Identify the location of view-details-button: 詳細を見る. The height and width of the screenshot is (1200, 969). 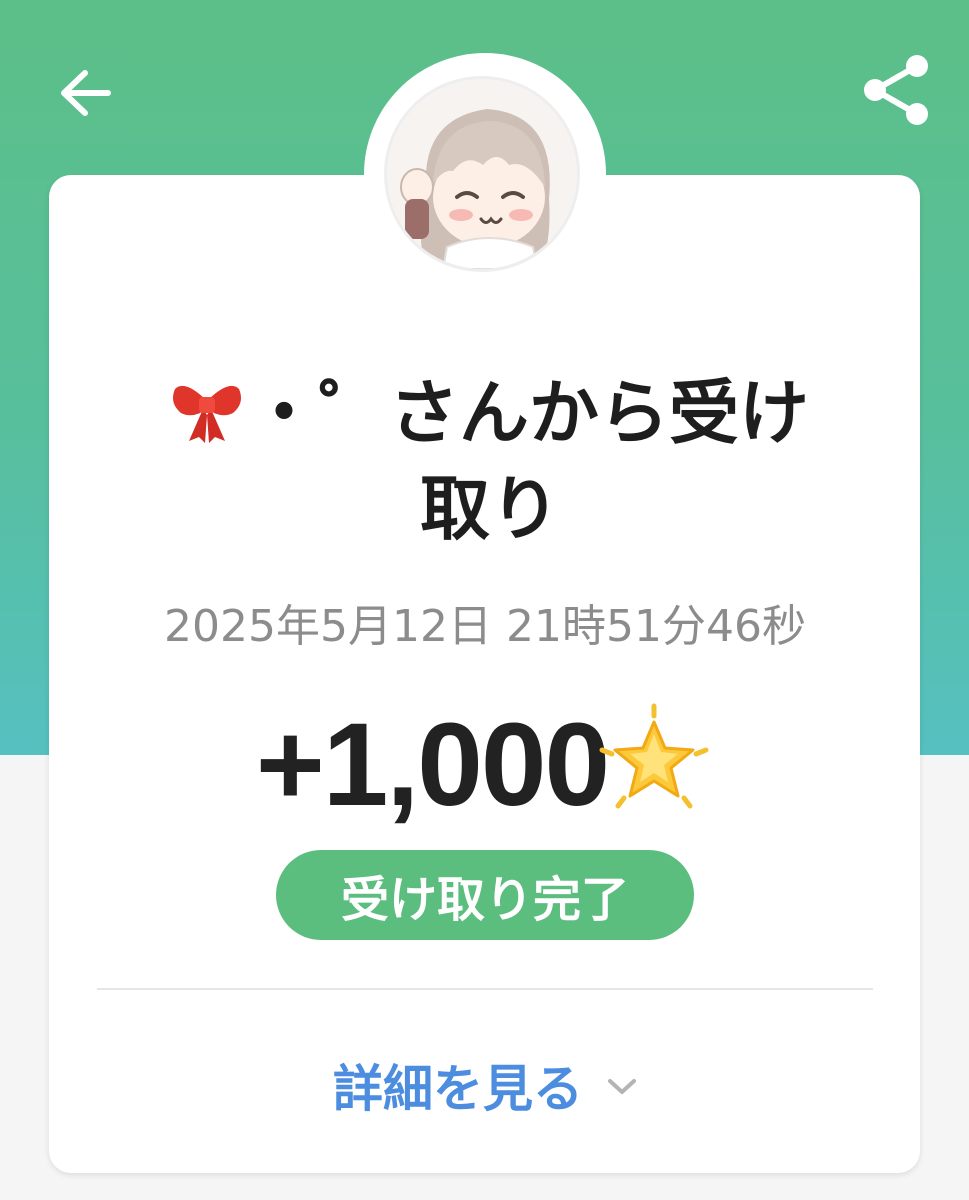
(485, 1085).